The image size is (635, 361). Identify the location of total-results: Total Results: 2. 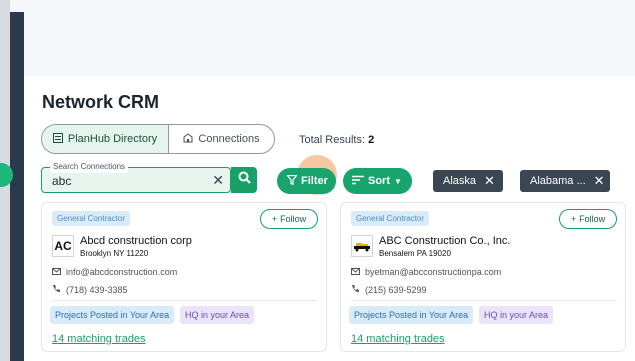
(336, 140).